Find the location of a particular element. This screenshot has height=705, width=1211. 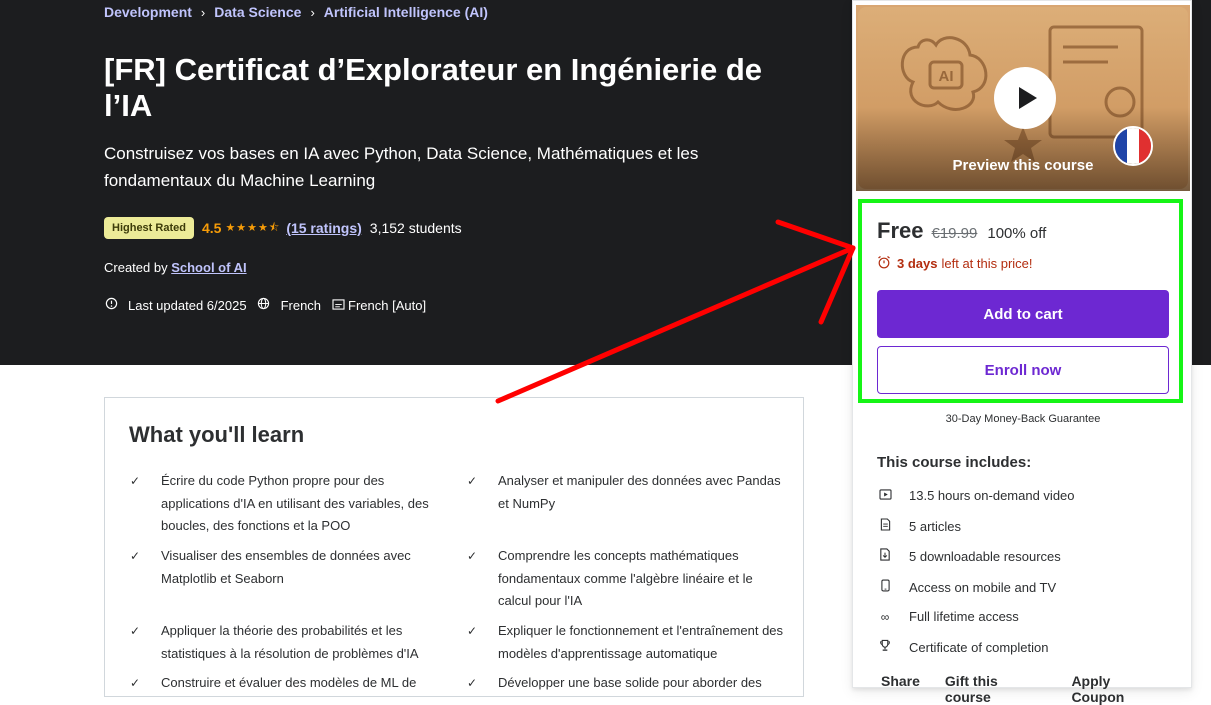

enroll-now-button: Enroll now is located at coordinates (1023, 370).